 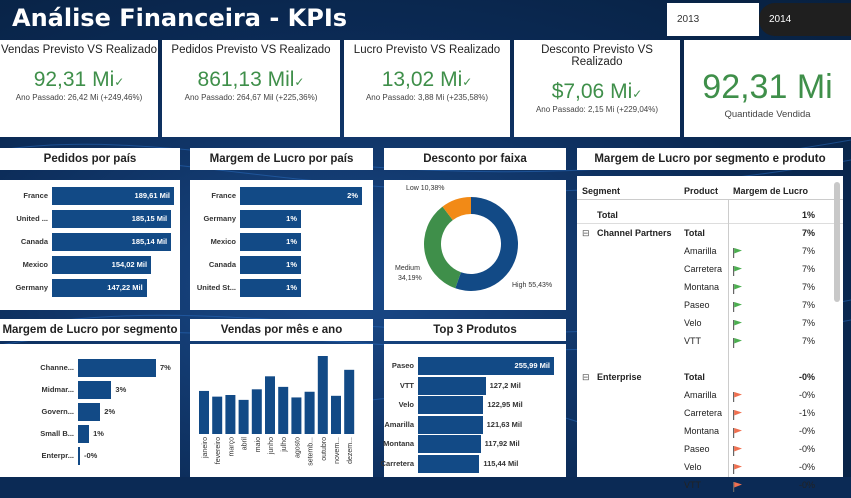 What do you see at coordinates (710, 449) in the screenshot?
I see `matrix-row: Paseo -0%` at bounding box center [710, 449].